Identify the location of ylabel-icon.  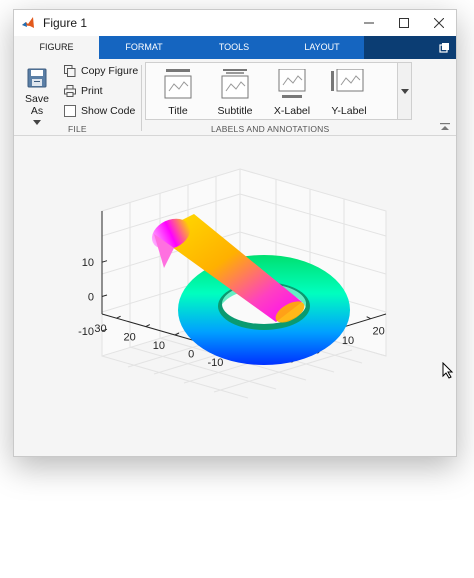
(347, 80).